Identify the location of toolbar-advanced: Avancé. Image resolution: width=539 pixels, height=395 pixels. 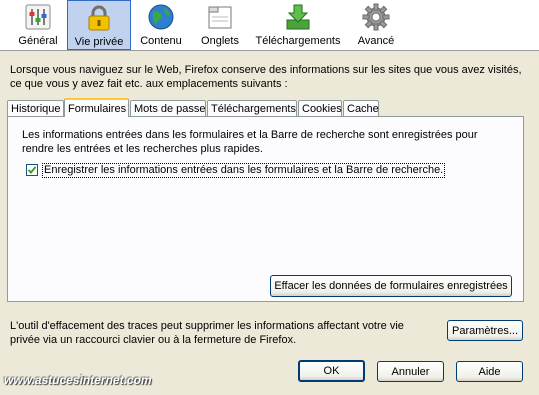
(376, 25).